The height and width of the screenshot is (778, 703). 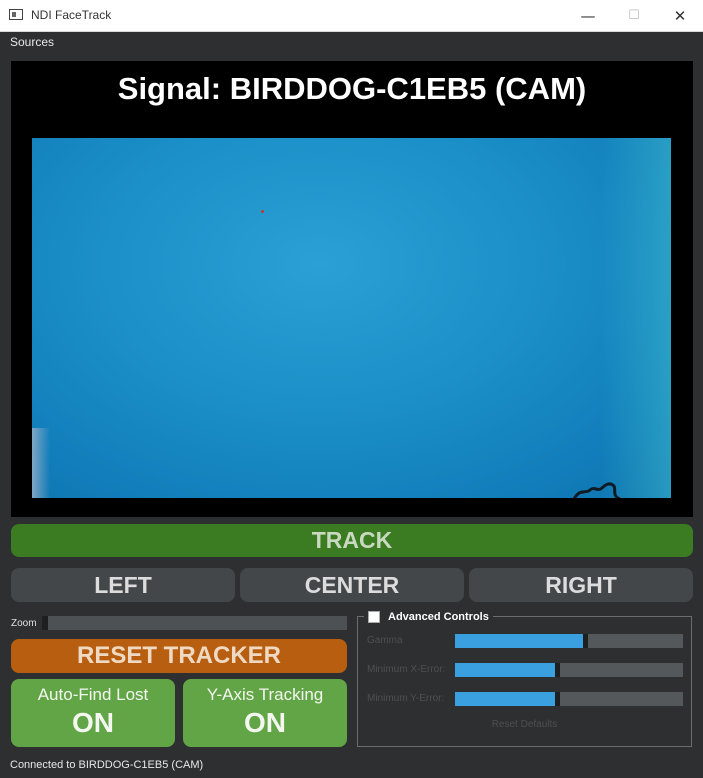 I want to click on camera-edge-highlight, so click(x=636, y=318).